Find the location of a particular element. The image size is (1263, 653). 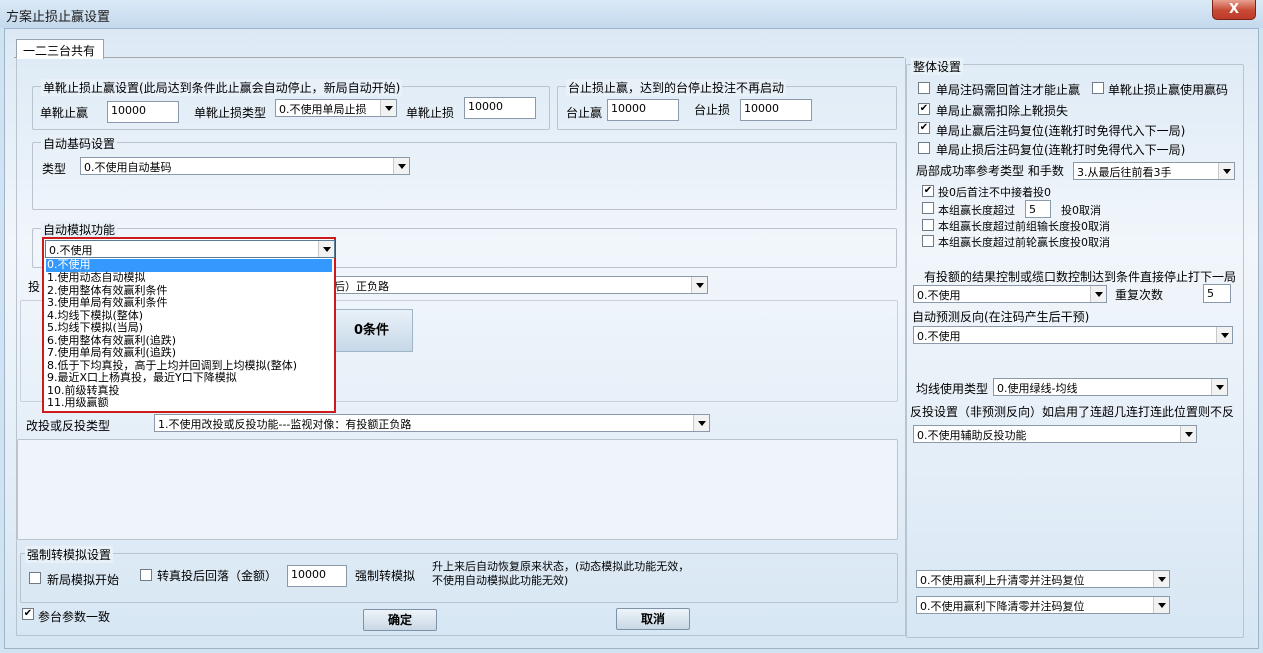

overall-cb1-label: 单局注码需回首注才能止赢 is located at coordinates (1008, 90).